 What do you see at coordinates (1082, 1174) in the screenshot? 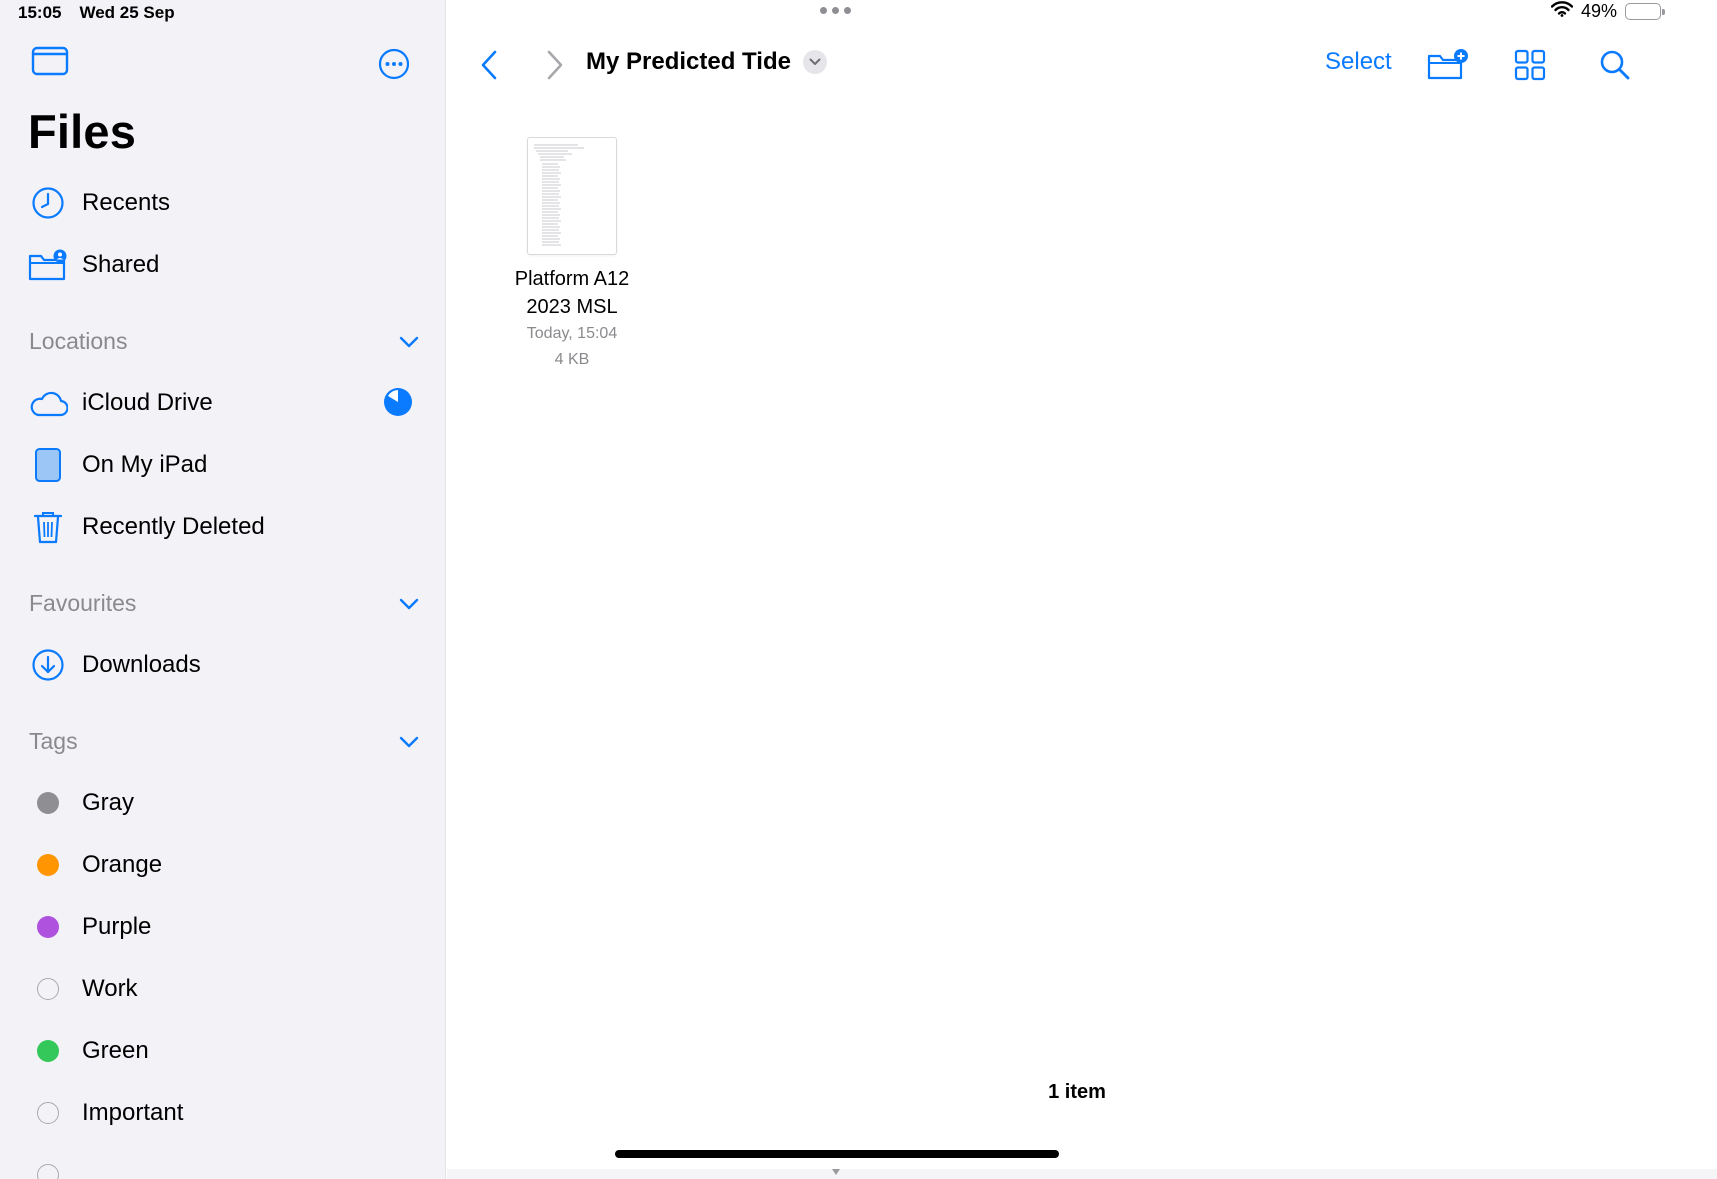
I see `bottom-strip` at bounding box center [1082, 1174].